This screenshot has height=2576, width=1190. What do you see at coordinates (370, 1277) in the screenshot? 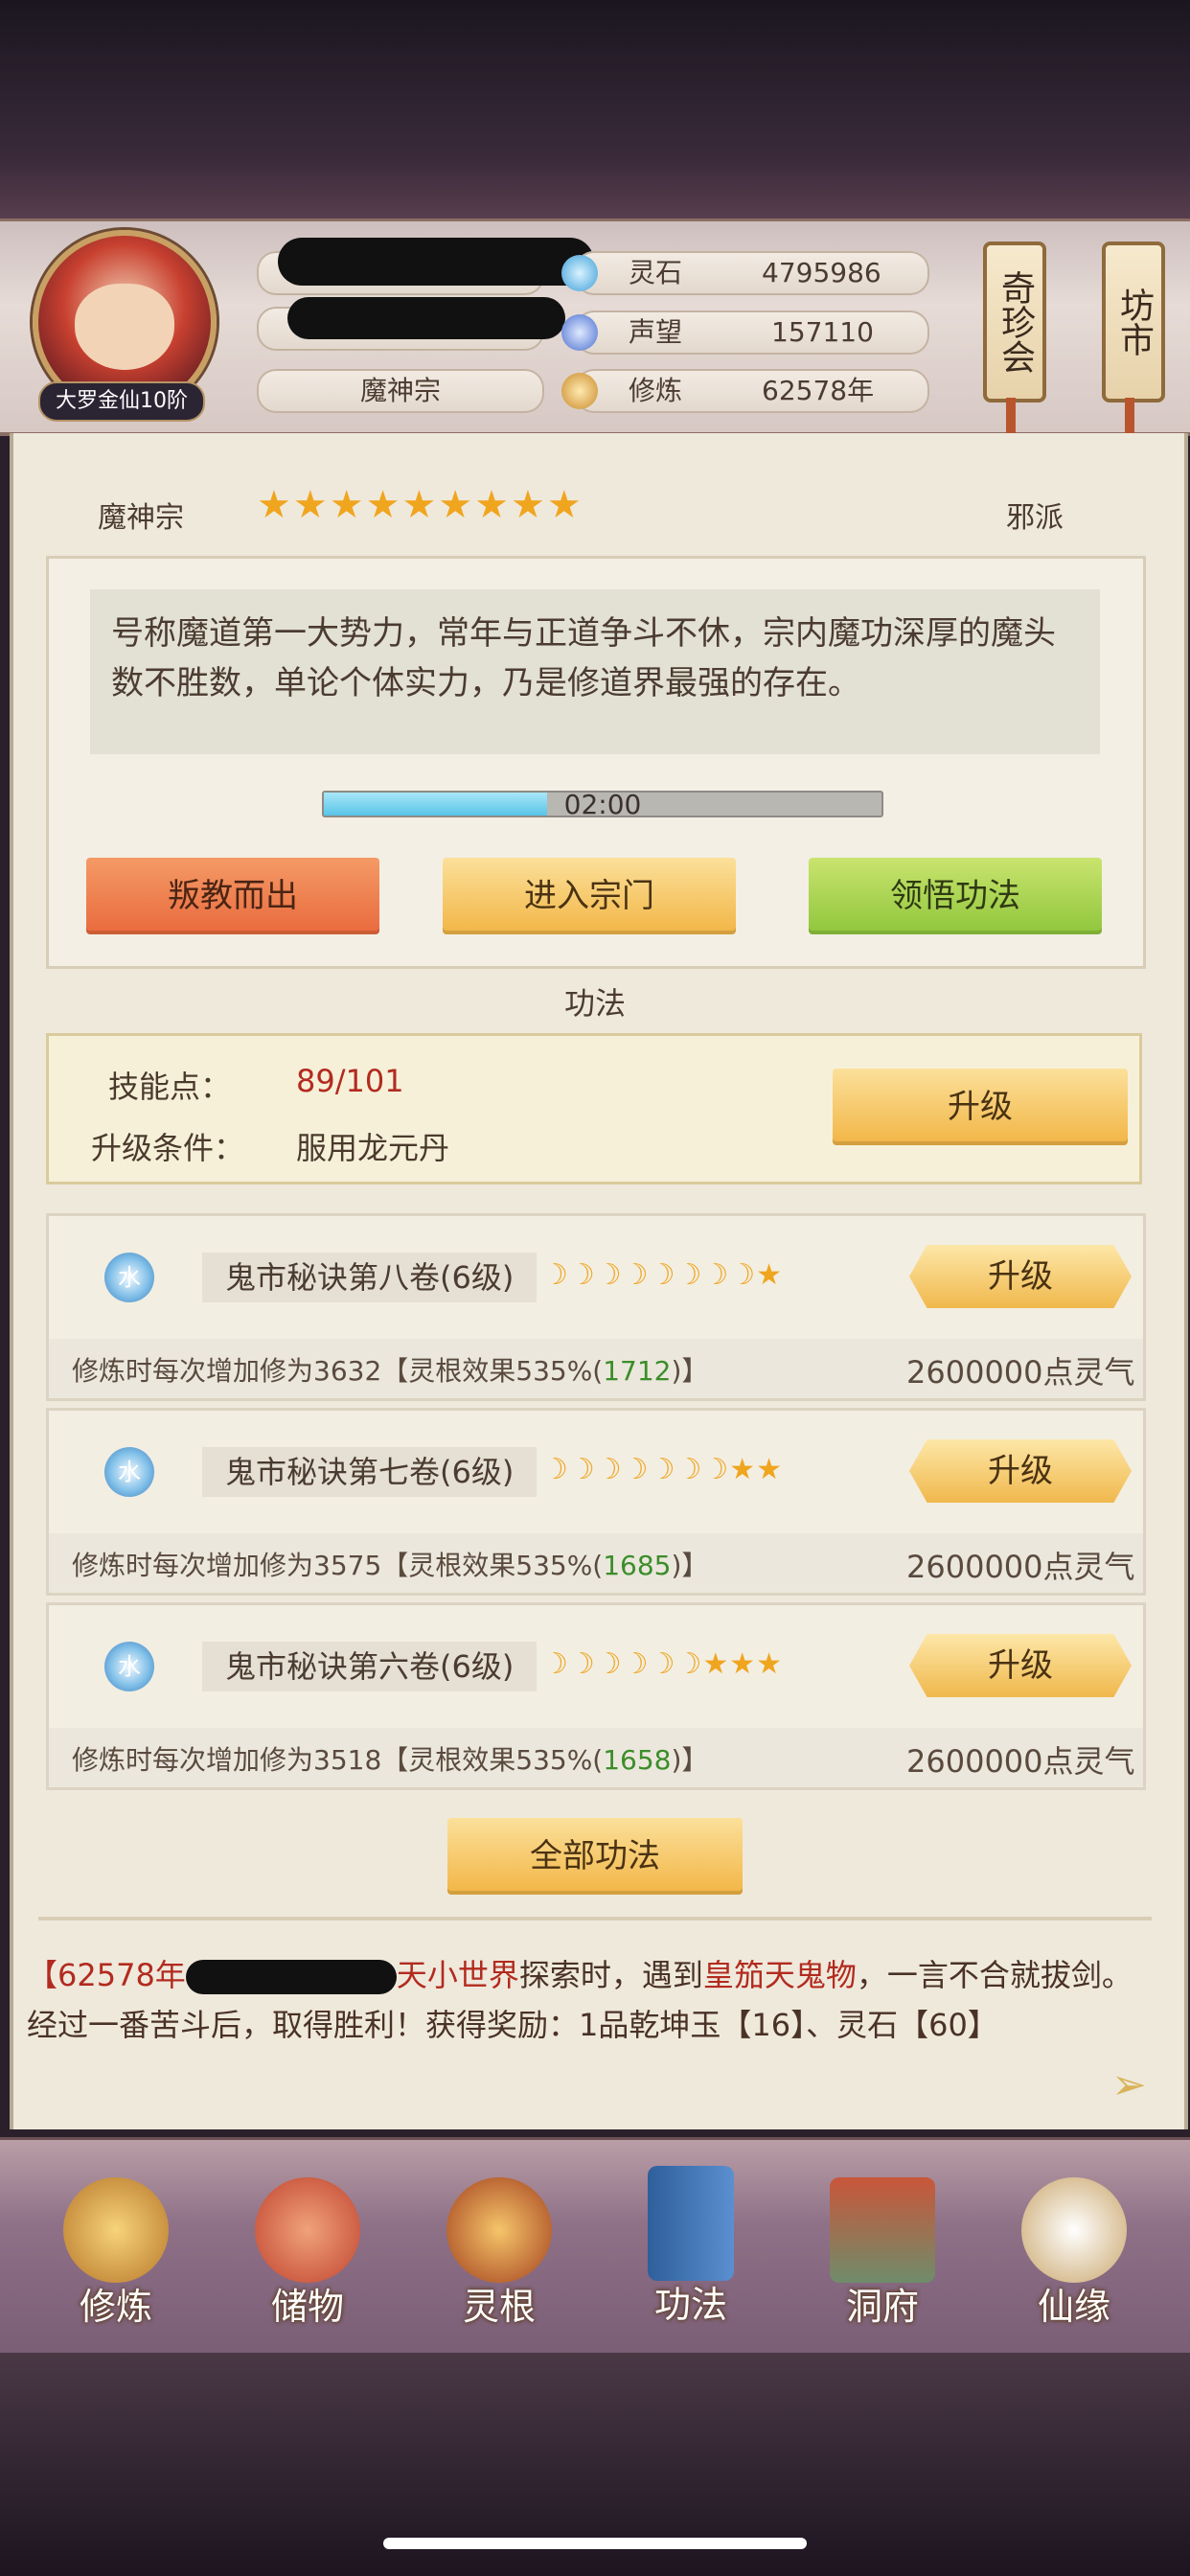
I see `gongfa-name: 鬼市秘诀第八卷(6级)` at bounding box center [370, 1277].